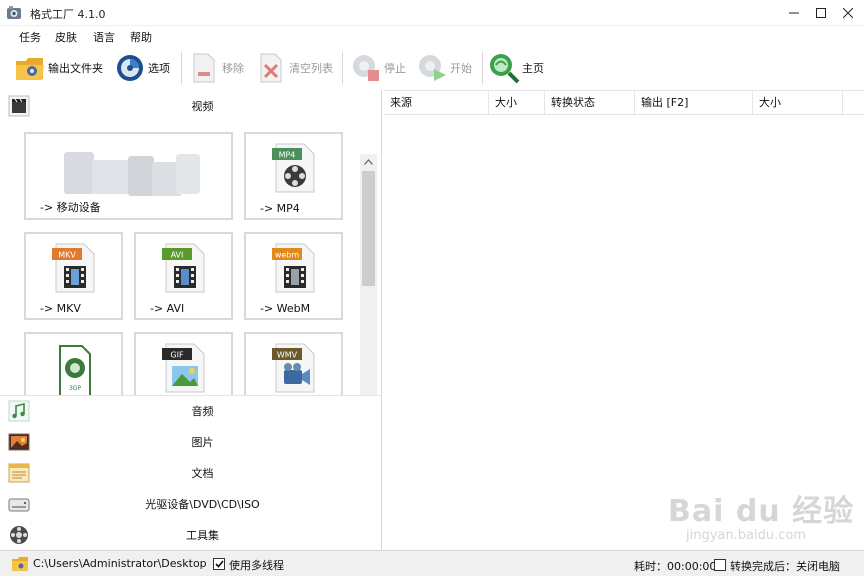 This screenshot has width=864, height=576. What do you see at coordinates (202, 473) in the screenshot?
I see `category-document-label: 文档` at bounding box center [202, 473].